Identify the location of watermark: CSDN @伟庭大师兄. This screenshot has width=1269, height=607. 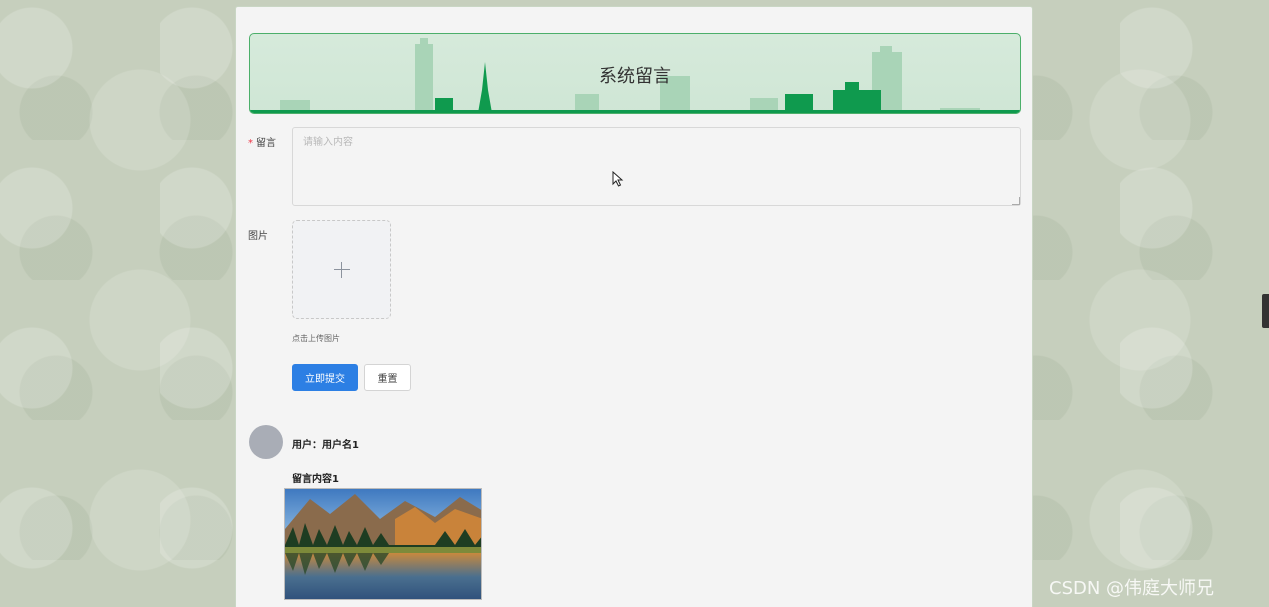
(1132, 588).